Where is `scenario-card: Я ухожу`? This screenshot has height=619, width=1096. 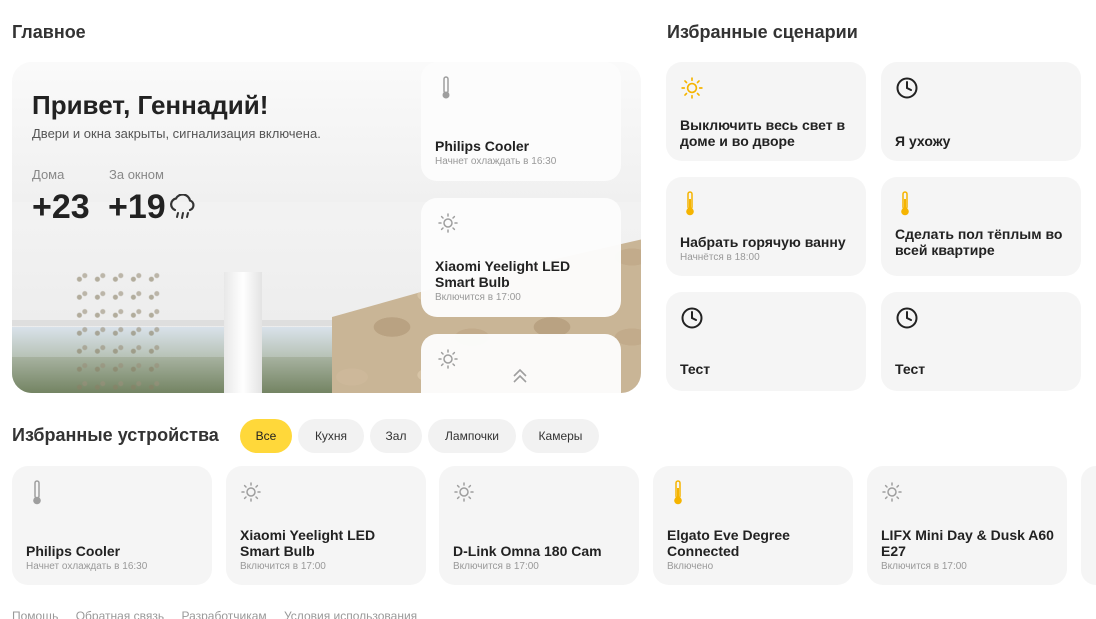
scenario-card: Я ухожу is located at coordinates (981, 111).